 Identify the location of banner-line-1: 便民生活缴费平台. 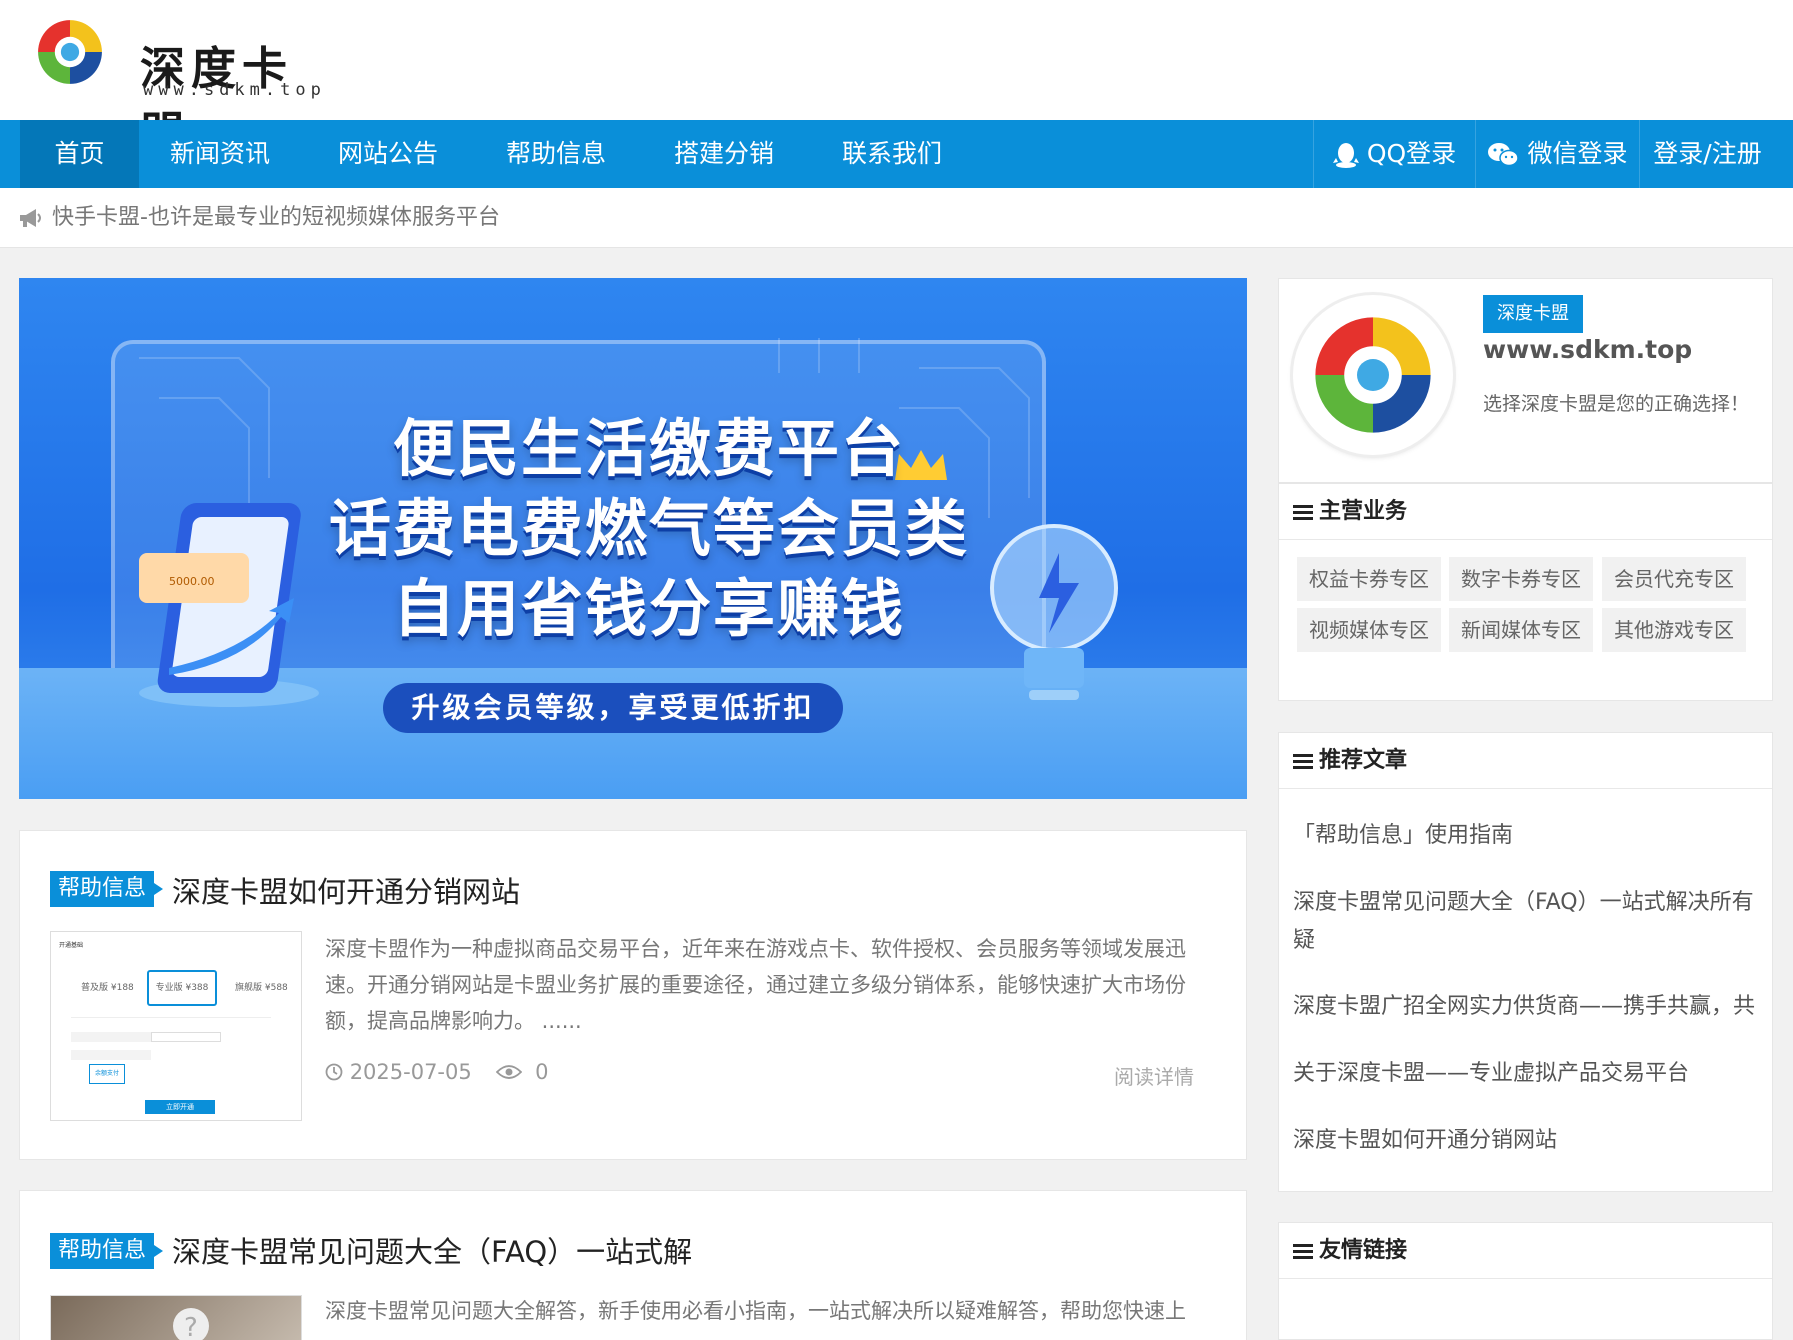
(648, 448).